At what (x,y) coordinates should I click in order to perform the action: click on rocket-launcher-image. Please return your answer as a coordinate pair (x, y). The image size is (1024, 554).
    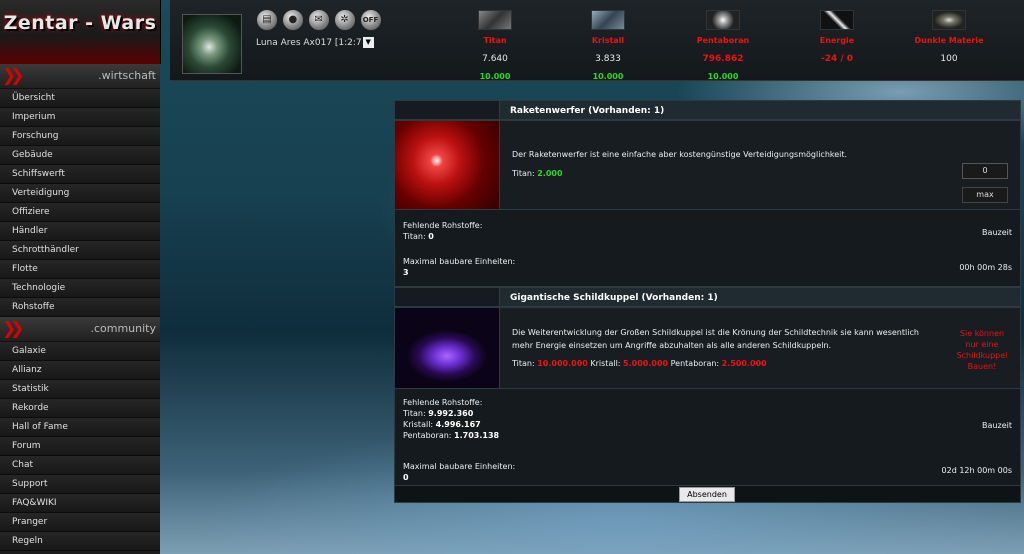
    Looking at the image, I should click on (447, 165).